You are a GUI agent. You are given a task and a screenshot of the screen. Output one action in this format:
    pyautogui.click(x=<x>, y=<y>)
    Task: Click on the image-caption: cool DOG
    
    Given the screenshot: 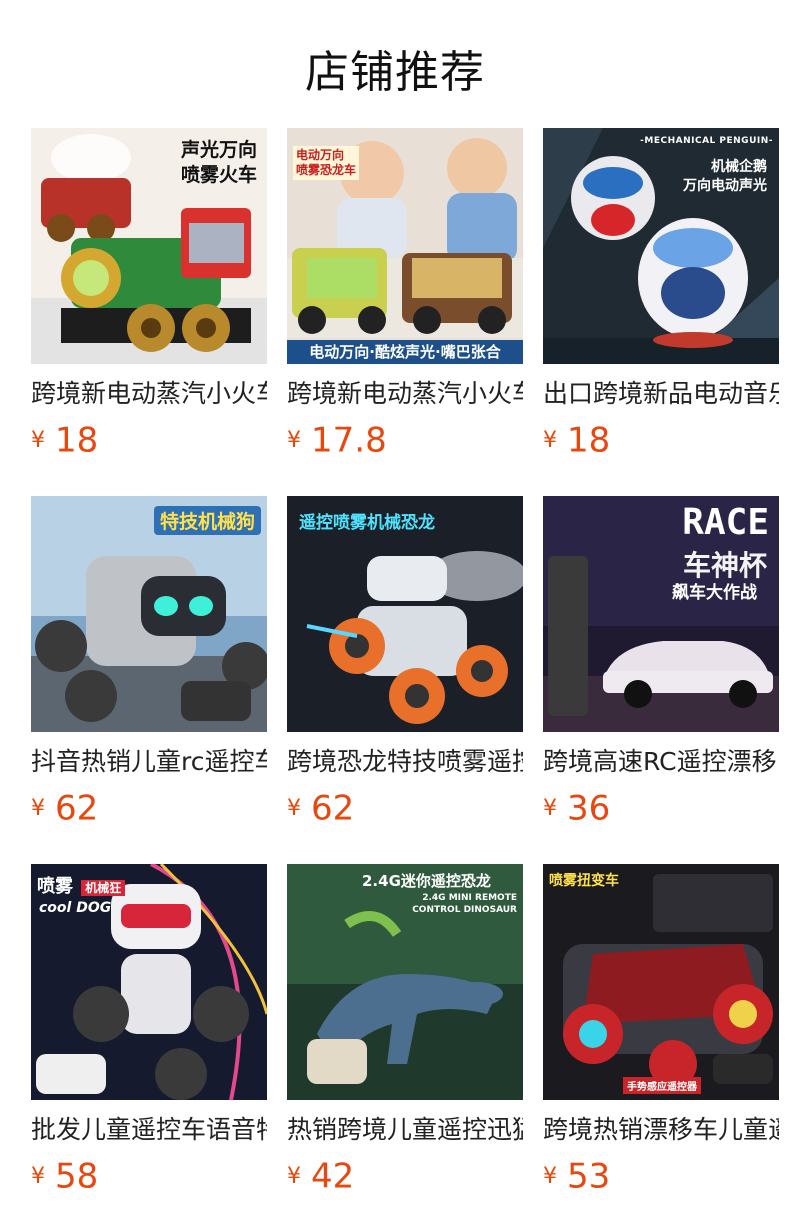 What is the action you would take?
    pyautogui.click(x=75, y=908)
    